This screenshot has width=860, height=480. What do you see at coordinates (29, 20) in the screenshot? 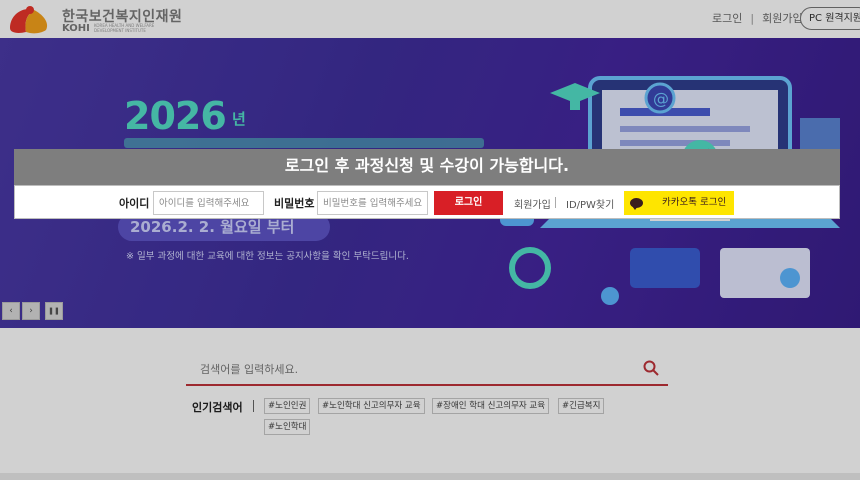
I see `logo-mark-icon` at bounding box center [29, 20].